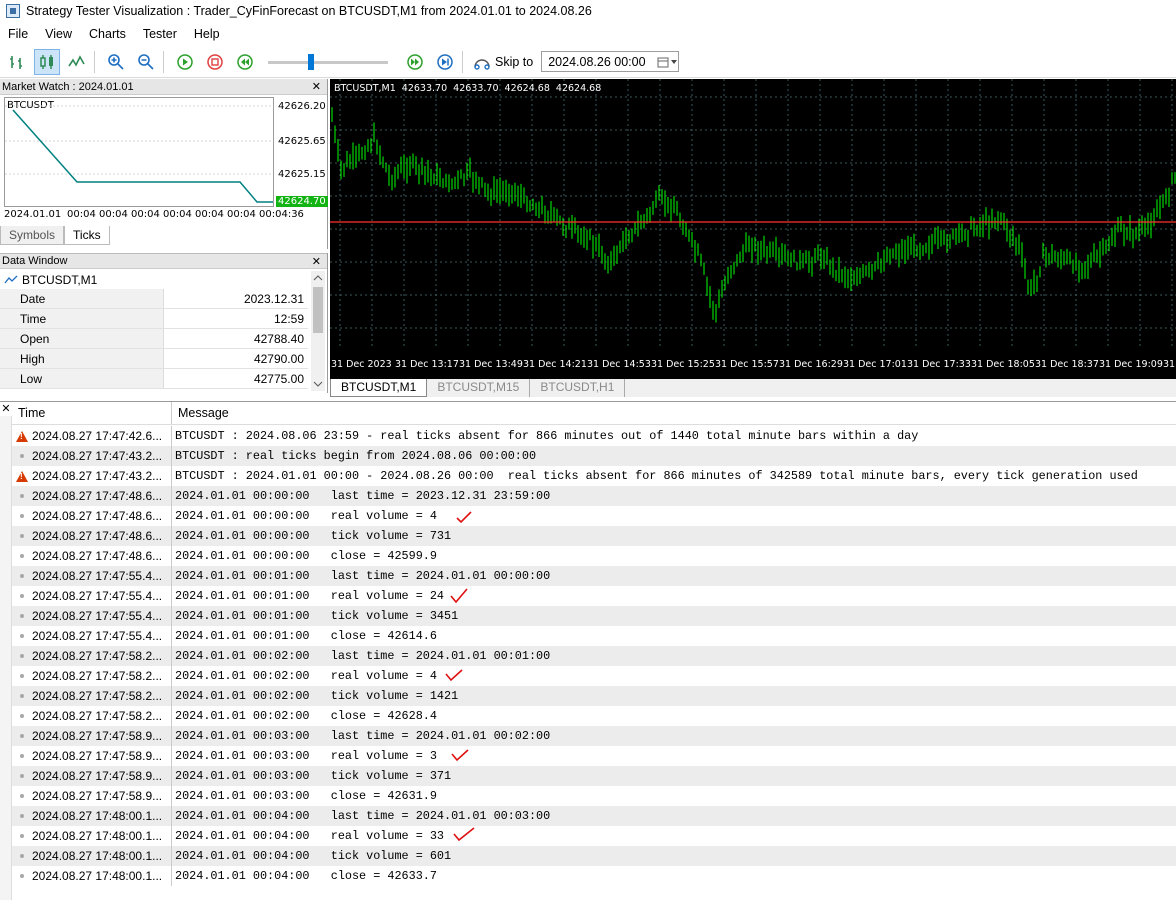 This screenshot has height=900, width=1176. I want to click on play-button, so click(185, 62).